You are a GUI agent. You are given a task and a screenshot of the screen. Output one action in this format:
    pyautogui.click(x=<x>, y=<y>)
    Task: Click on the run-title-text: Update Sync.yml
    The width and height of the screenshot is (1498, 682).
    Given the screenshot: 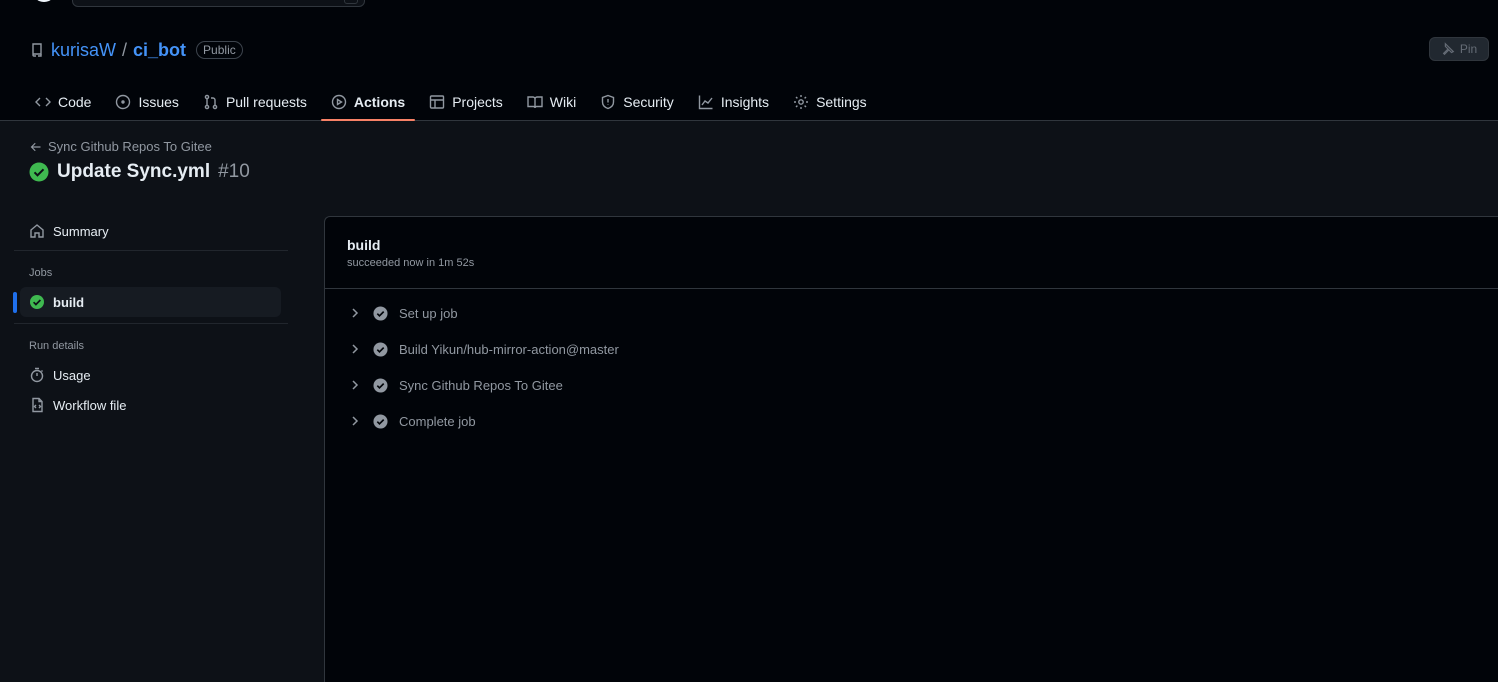 What is the action you would take?
    pyautogui.click(x=134, y=171)
    